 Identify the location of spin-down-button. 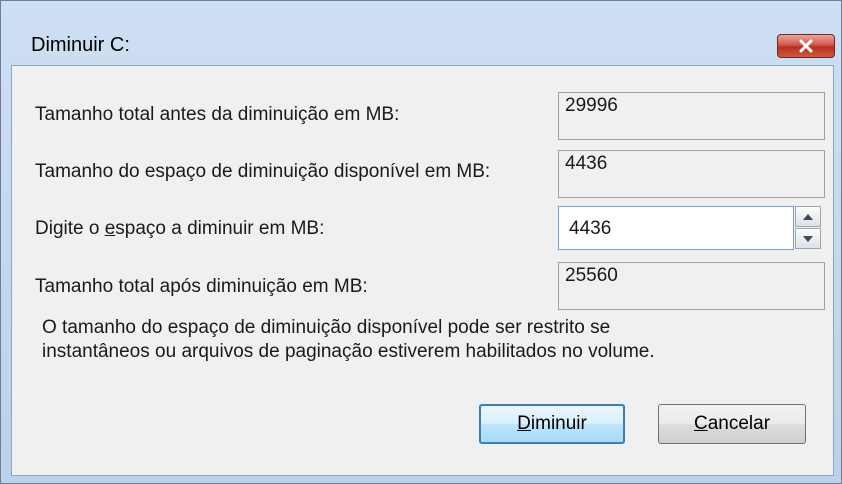
(808, 238).